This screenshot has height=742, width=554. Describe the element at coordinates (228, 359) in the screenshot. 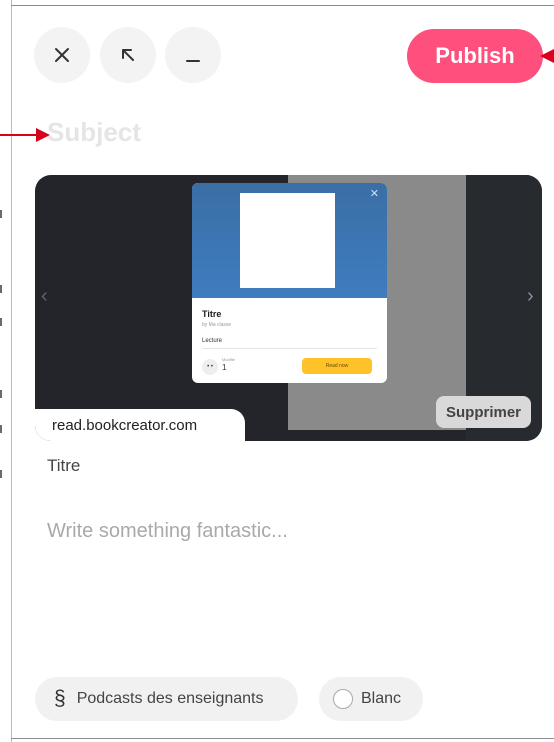

I see `thumbnail-meta-label: Modifié` at that location.